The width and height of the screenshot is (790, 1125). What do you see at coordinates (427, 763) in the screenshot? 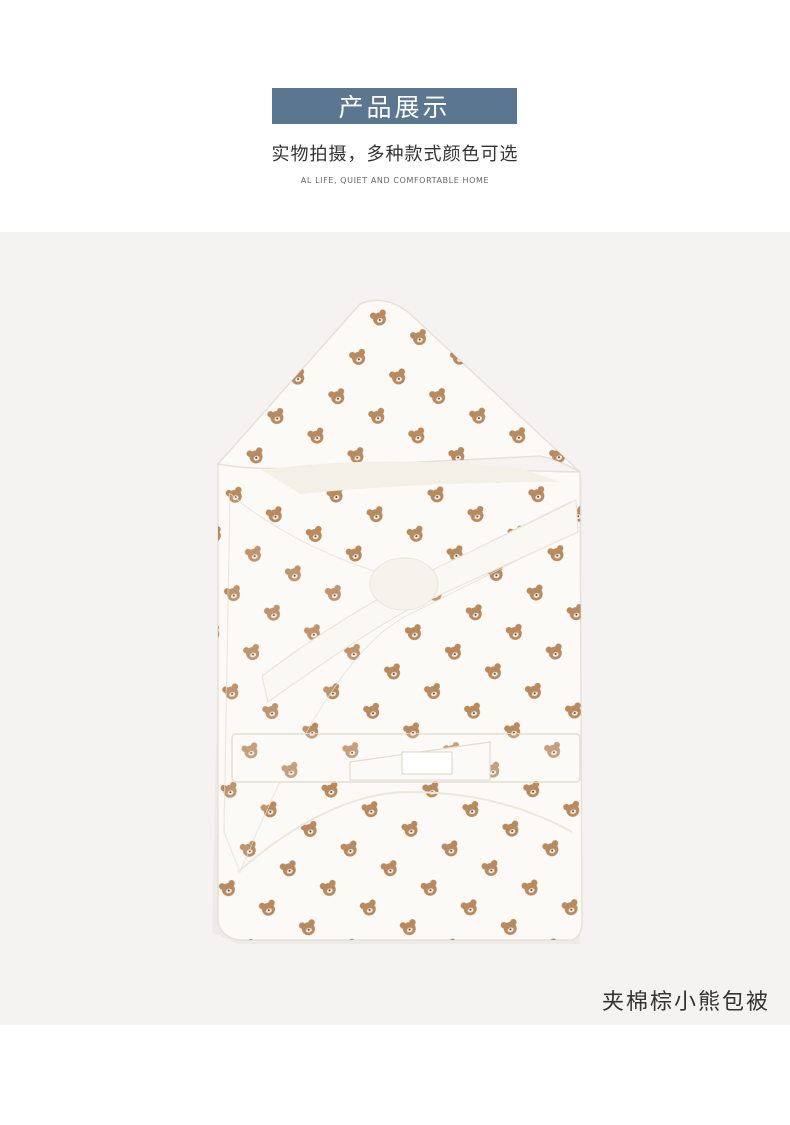
I see `velcro-patch` at bounding box center [427, 763].